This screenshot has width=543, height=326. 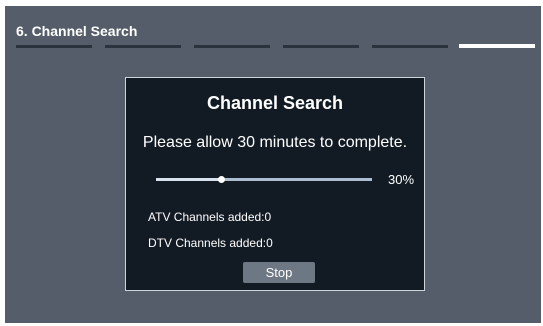 What do you see at coordinates (275, 103) in the screenshot?
I see `dialog-title: Channel Search` at bounding box center [275, 103].